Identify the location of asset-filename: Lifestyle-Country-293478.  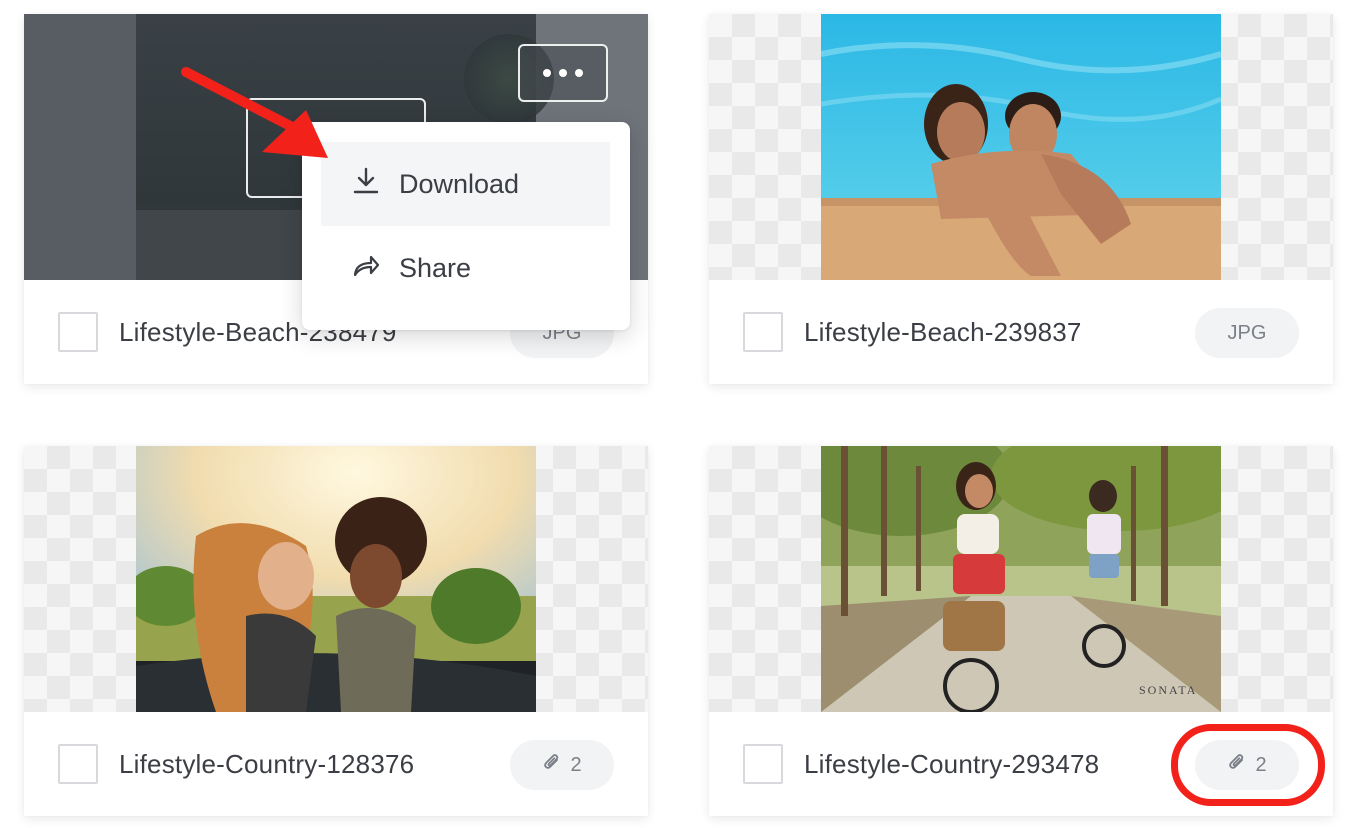
(952, 764).